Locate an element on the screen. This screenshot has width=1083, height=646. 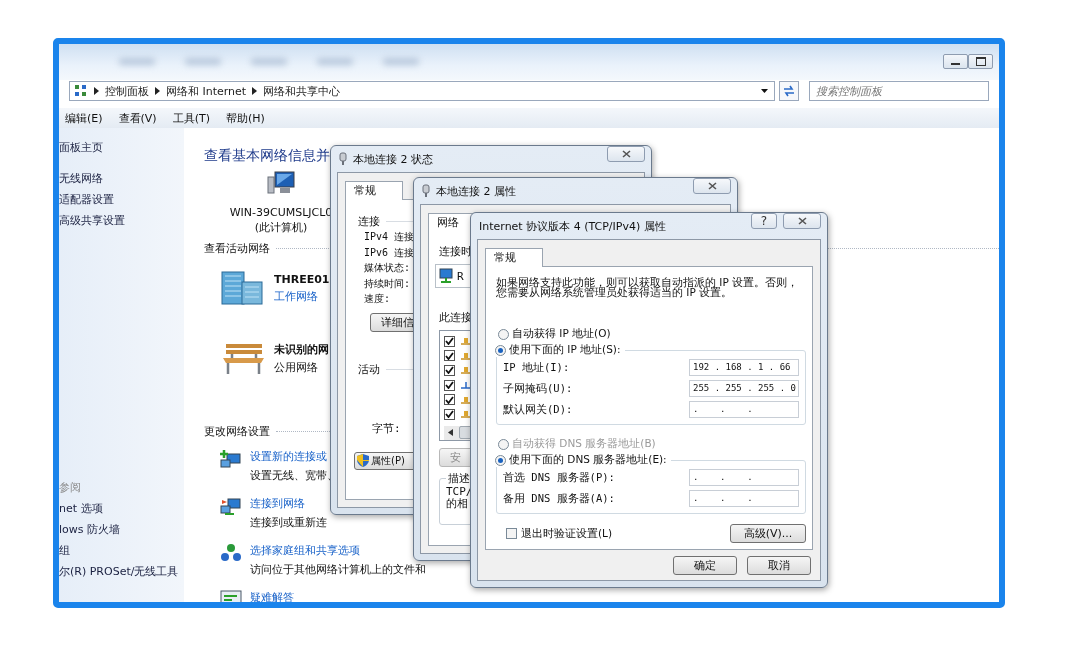
dialog-title: 本地连接 2 属性 is located at coordinates (476, 191).